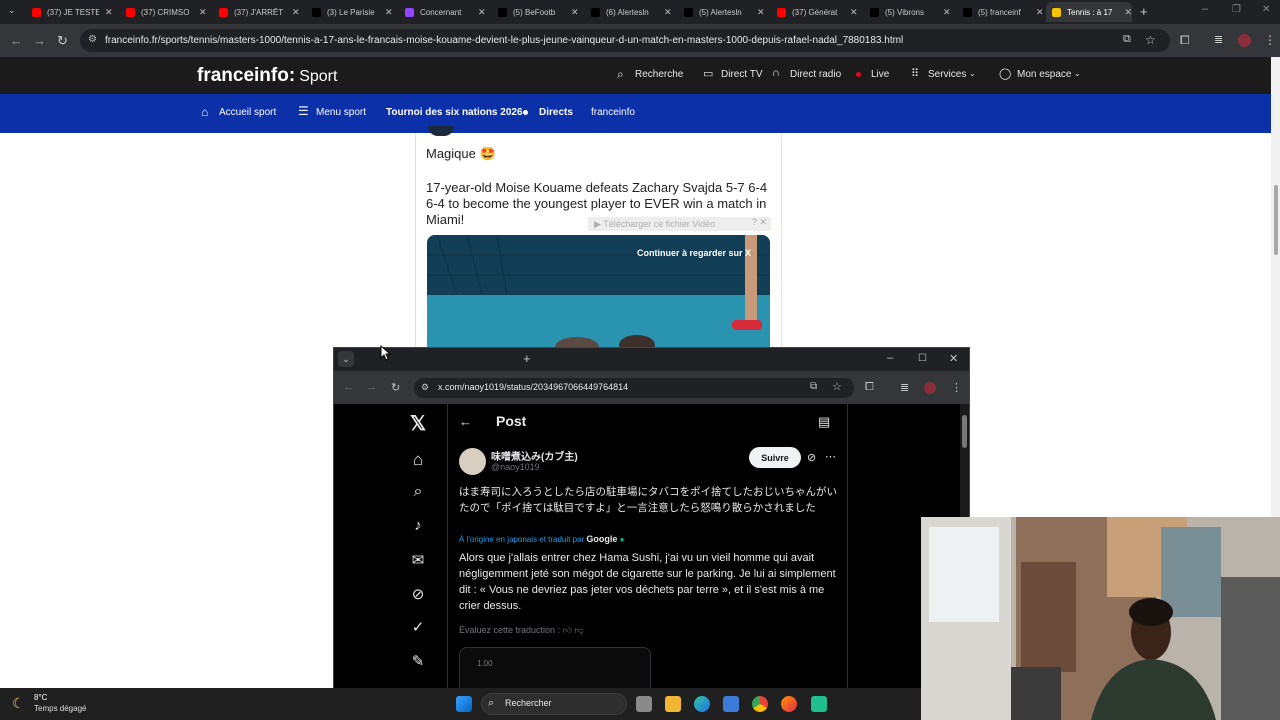  Describe the element at coordinates (947, 74) in the screenshot. I see `services-menu: Services` at that location.